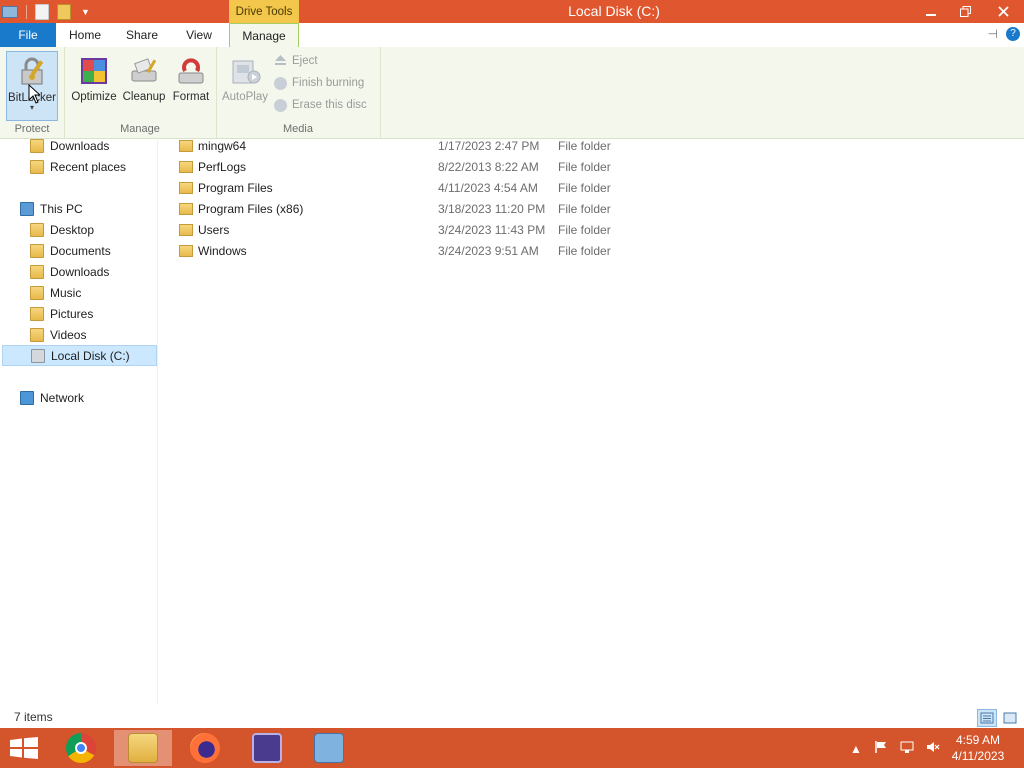 This screenshot has width=1024, height=768. What do you see at coordinates (406, 230) in the screenshot?
I see `file-row: Users 3/24/2023 11:43 PM File folder` at bounding box center [406, 230].